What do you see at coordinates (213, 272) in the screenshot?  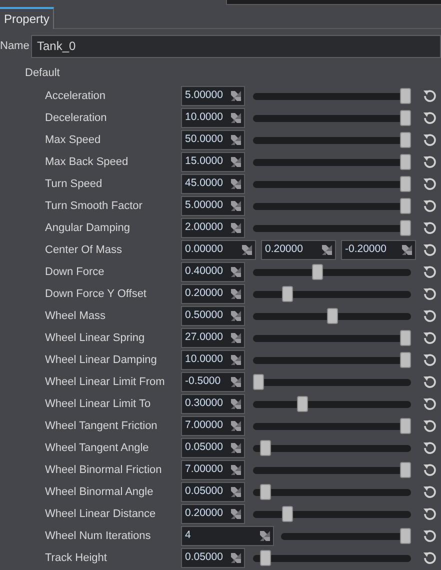 I see `number-field: 0.40000` at bounding box center [213, 272].